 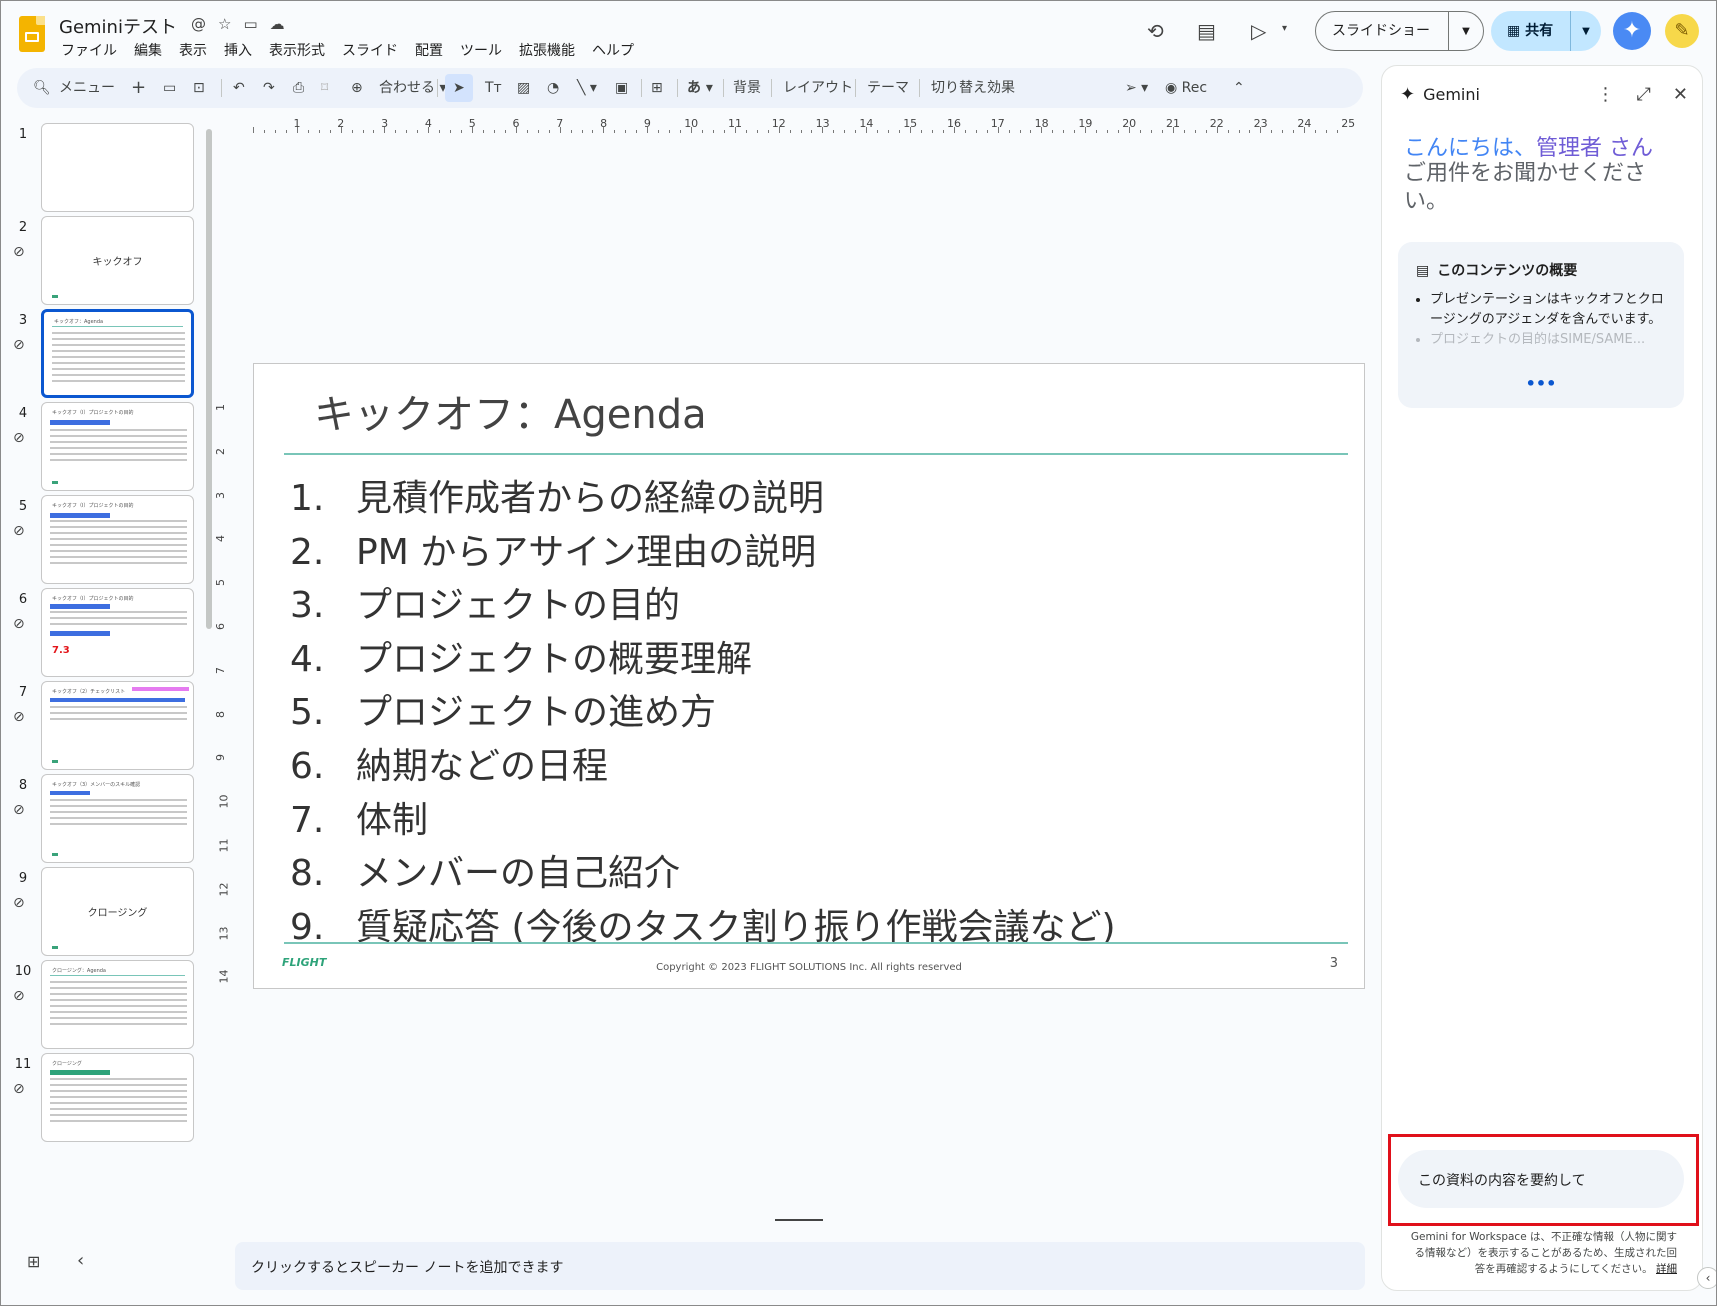 What do you see at coordinates (23, 878) in the screenshot?
I see `slide-number: 9` at bounding box center [23, 878].